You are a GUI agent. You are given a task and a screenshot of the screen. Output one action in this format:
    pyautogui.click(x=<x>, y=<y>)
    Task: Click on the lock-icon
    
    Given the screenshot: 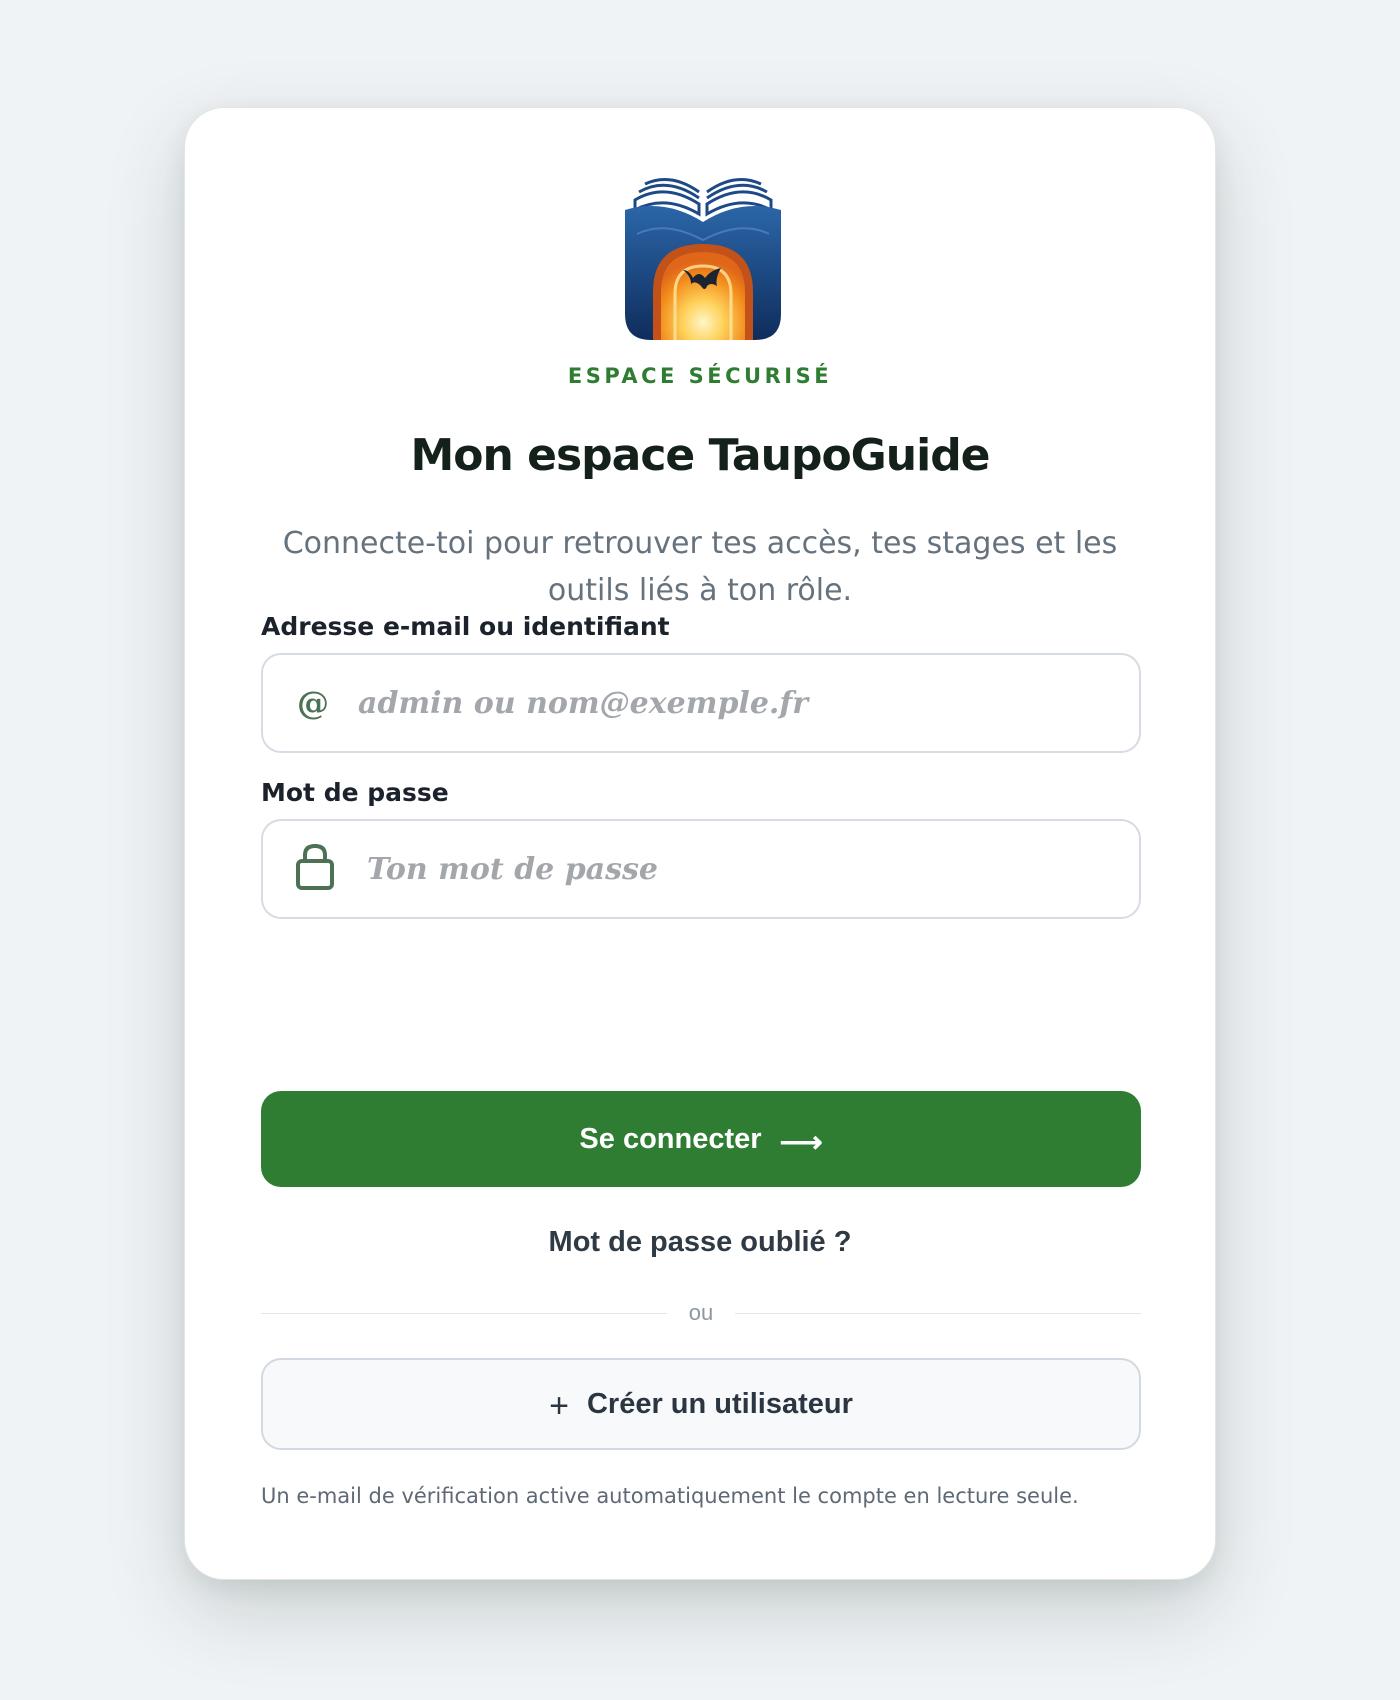 What is the action you would take?
    pyautogui.click(x=315, y=869)
    